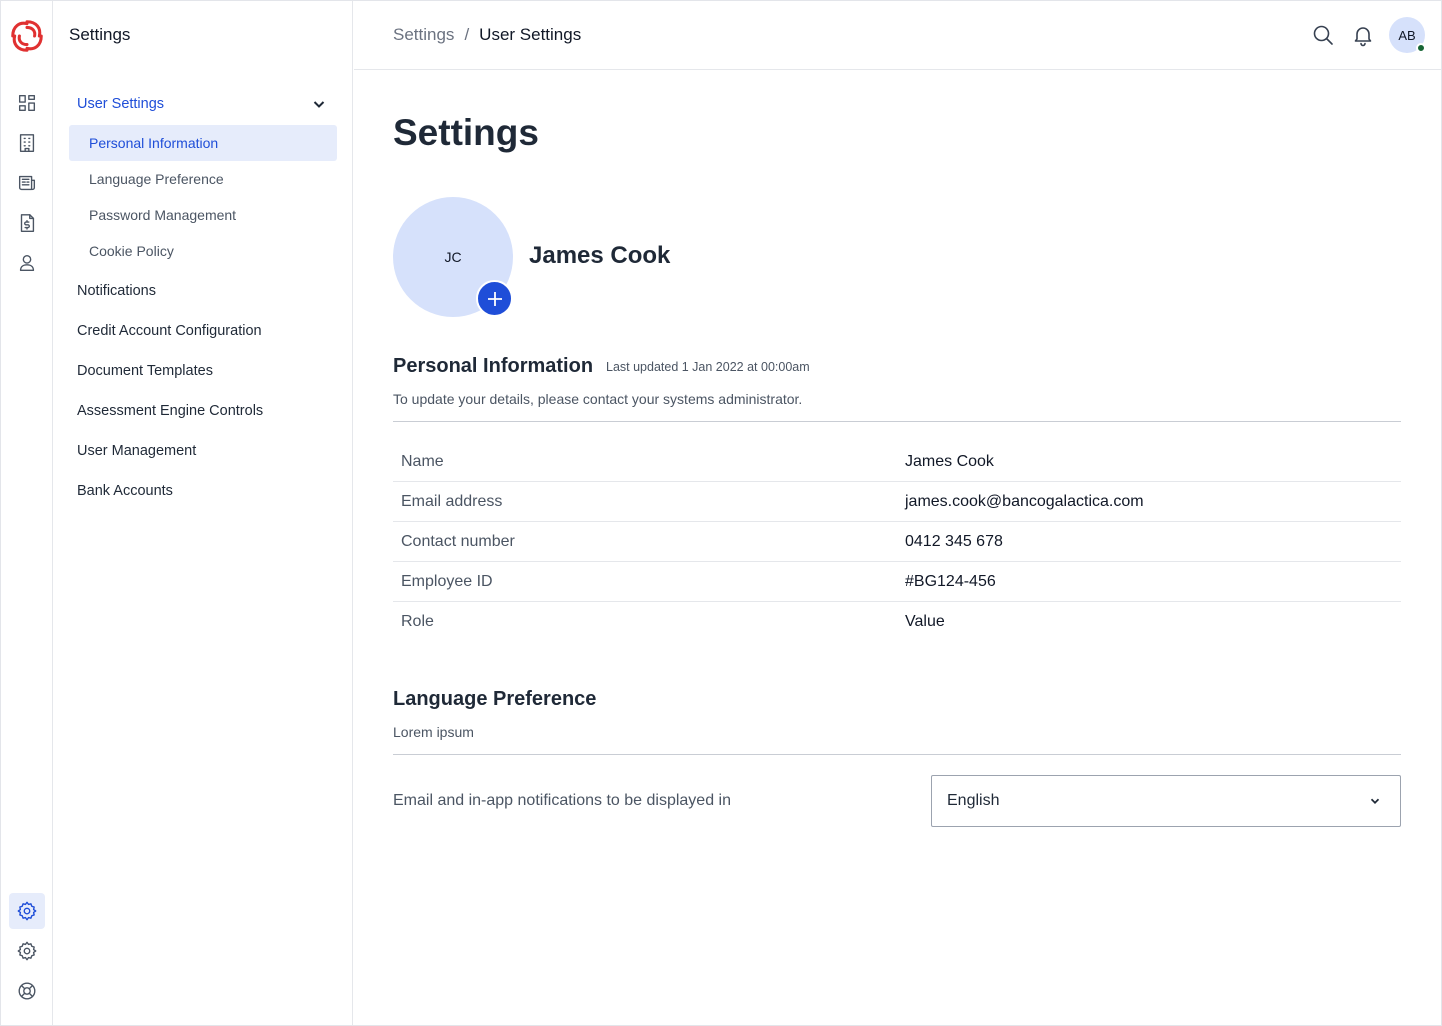 Image resolution: width=1442 pixels, height=1026 pixels. I want to click on table-row: Name James Cook, so click(897, 462).